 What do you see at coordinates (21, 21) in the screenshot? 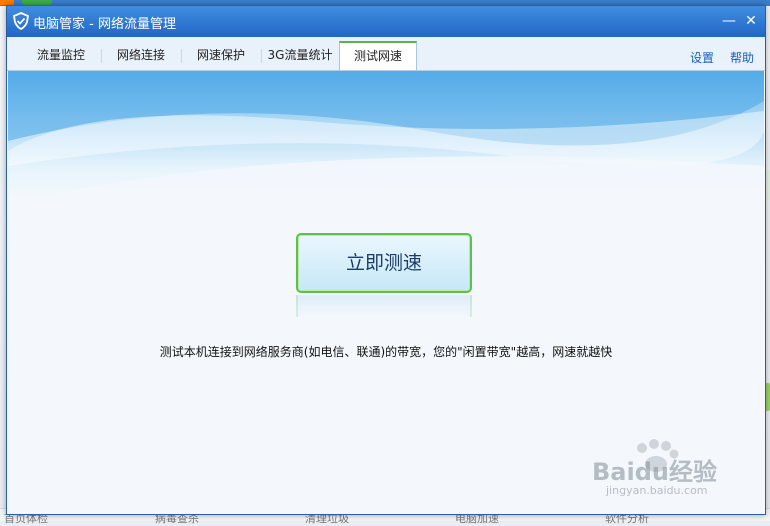
I see `shield-logo-icon` at bounding box center [21, 21].